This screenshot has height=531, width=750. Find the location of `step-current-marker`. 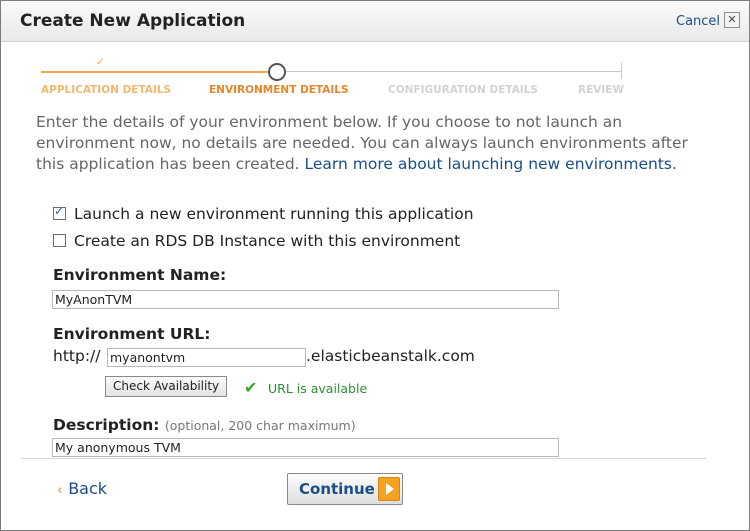

step-current-marker is located at coordinates (277, 72).